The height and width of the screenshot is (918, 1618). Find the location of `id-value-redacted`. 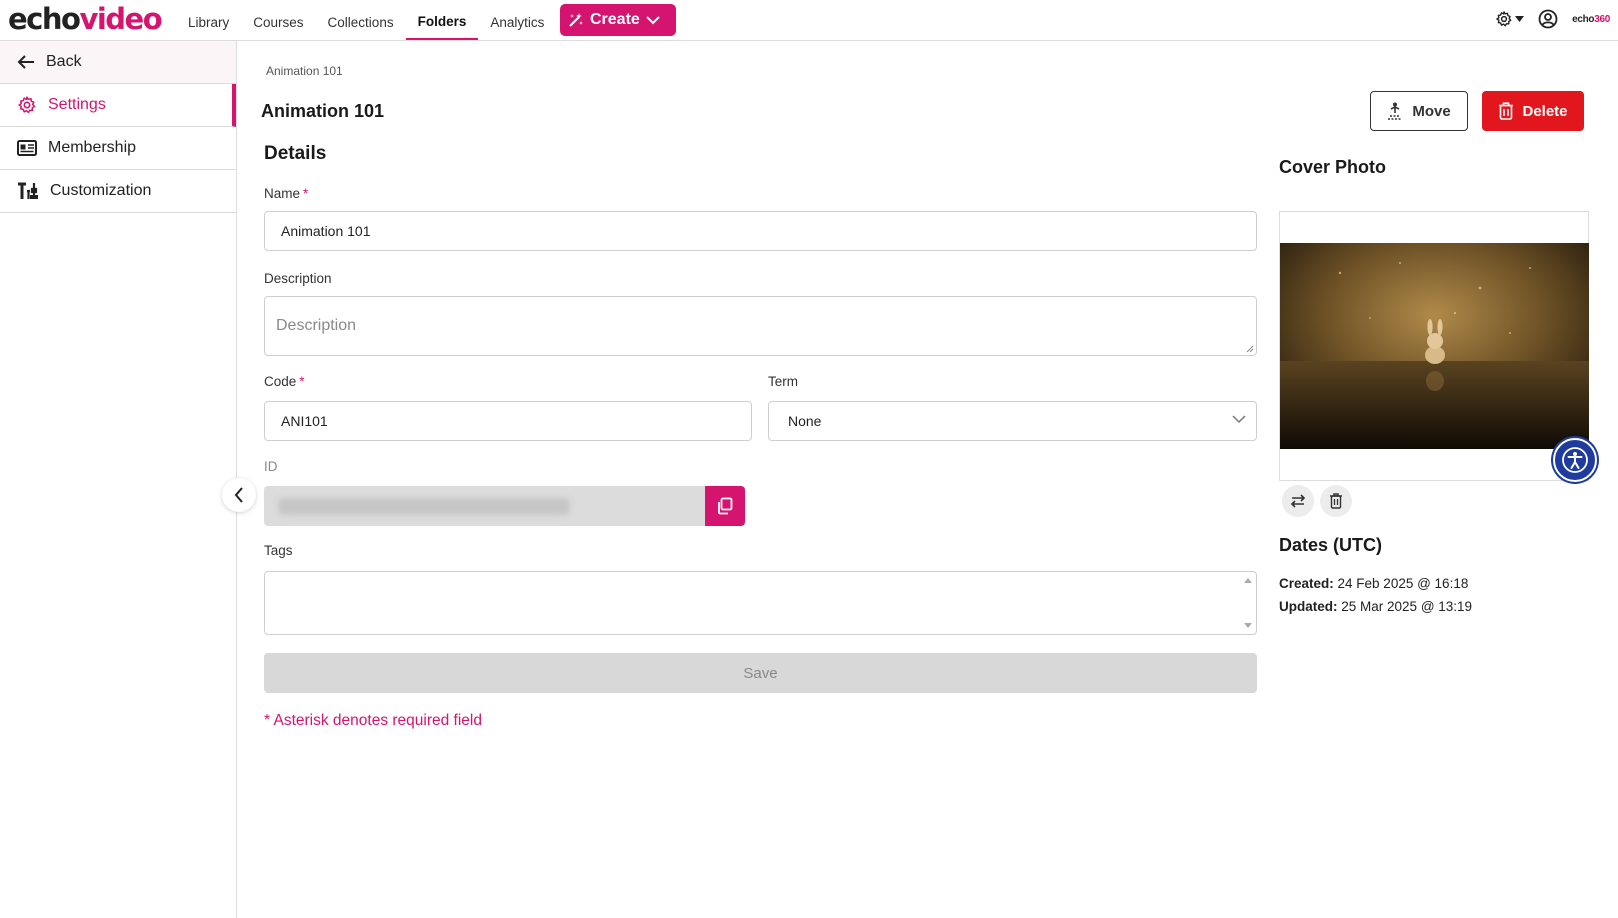

id-value-redacted is located at coordinates (424, 506).